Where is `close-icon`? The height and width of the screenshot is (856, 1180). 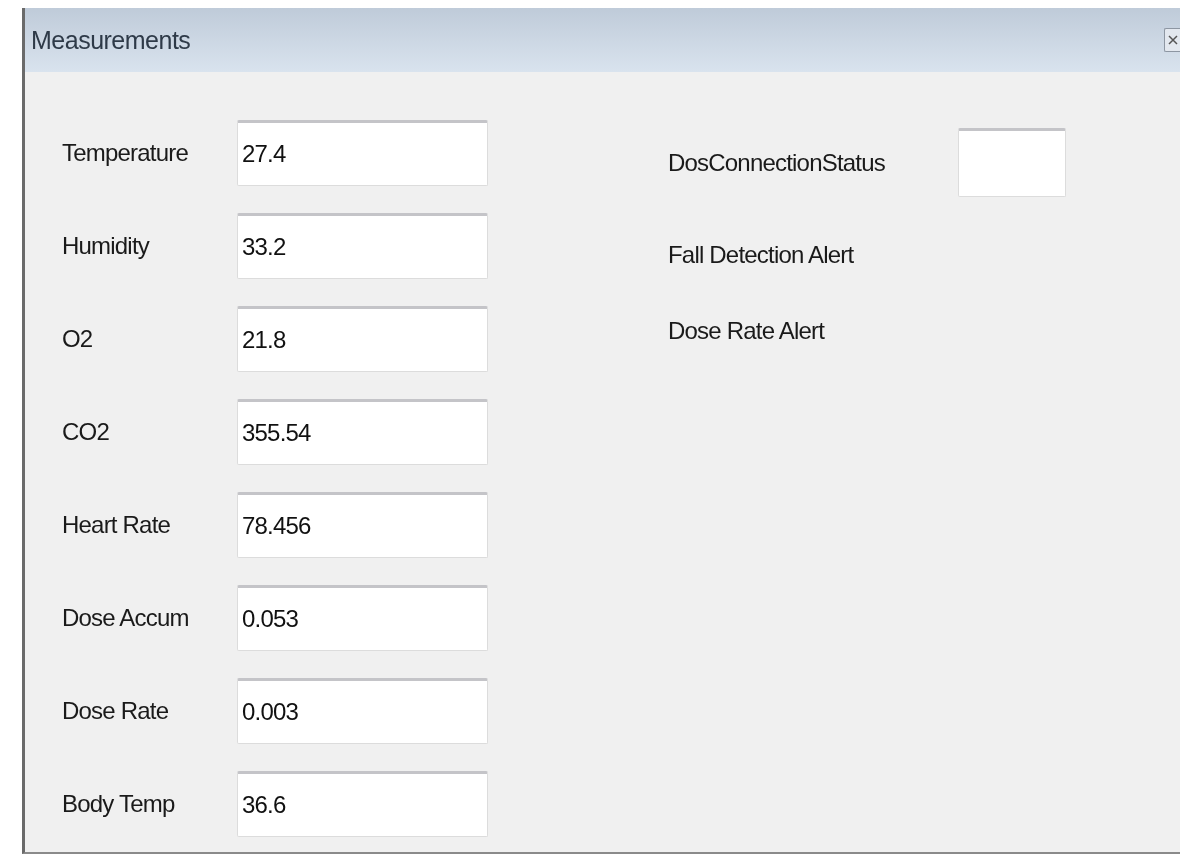
close-icon is located at coordinates (1172, 40).